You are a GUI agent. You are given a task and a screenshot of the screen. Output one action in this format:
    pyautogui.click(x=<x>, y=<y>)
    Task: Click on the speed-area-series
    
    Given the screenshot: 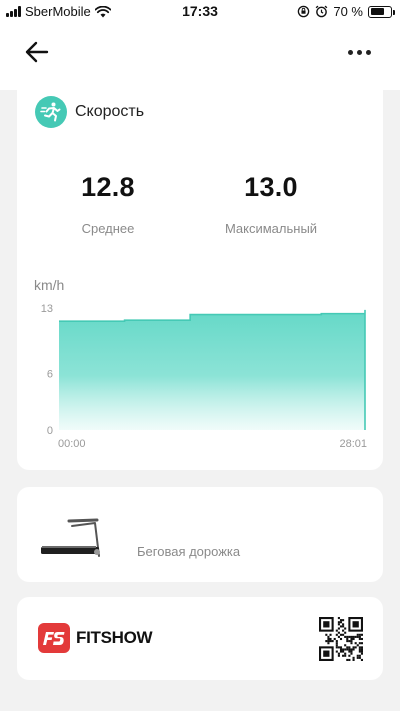 What is the action you would take?
    pyautogui.click(x=212, y=369)
    